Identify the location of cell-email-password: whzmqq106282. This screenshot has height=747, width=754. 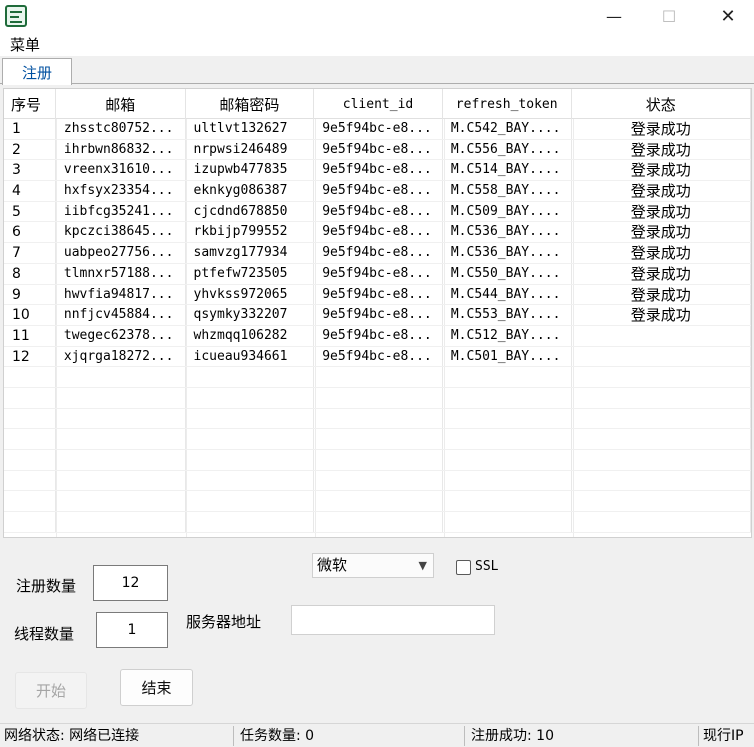
(250, 335).